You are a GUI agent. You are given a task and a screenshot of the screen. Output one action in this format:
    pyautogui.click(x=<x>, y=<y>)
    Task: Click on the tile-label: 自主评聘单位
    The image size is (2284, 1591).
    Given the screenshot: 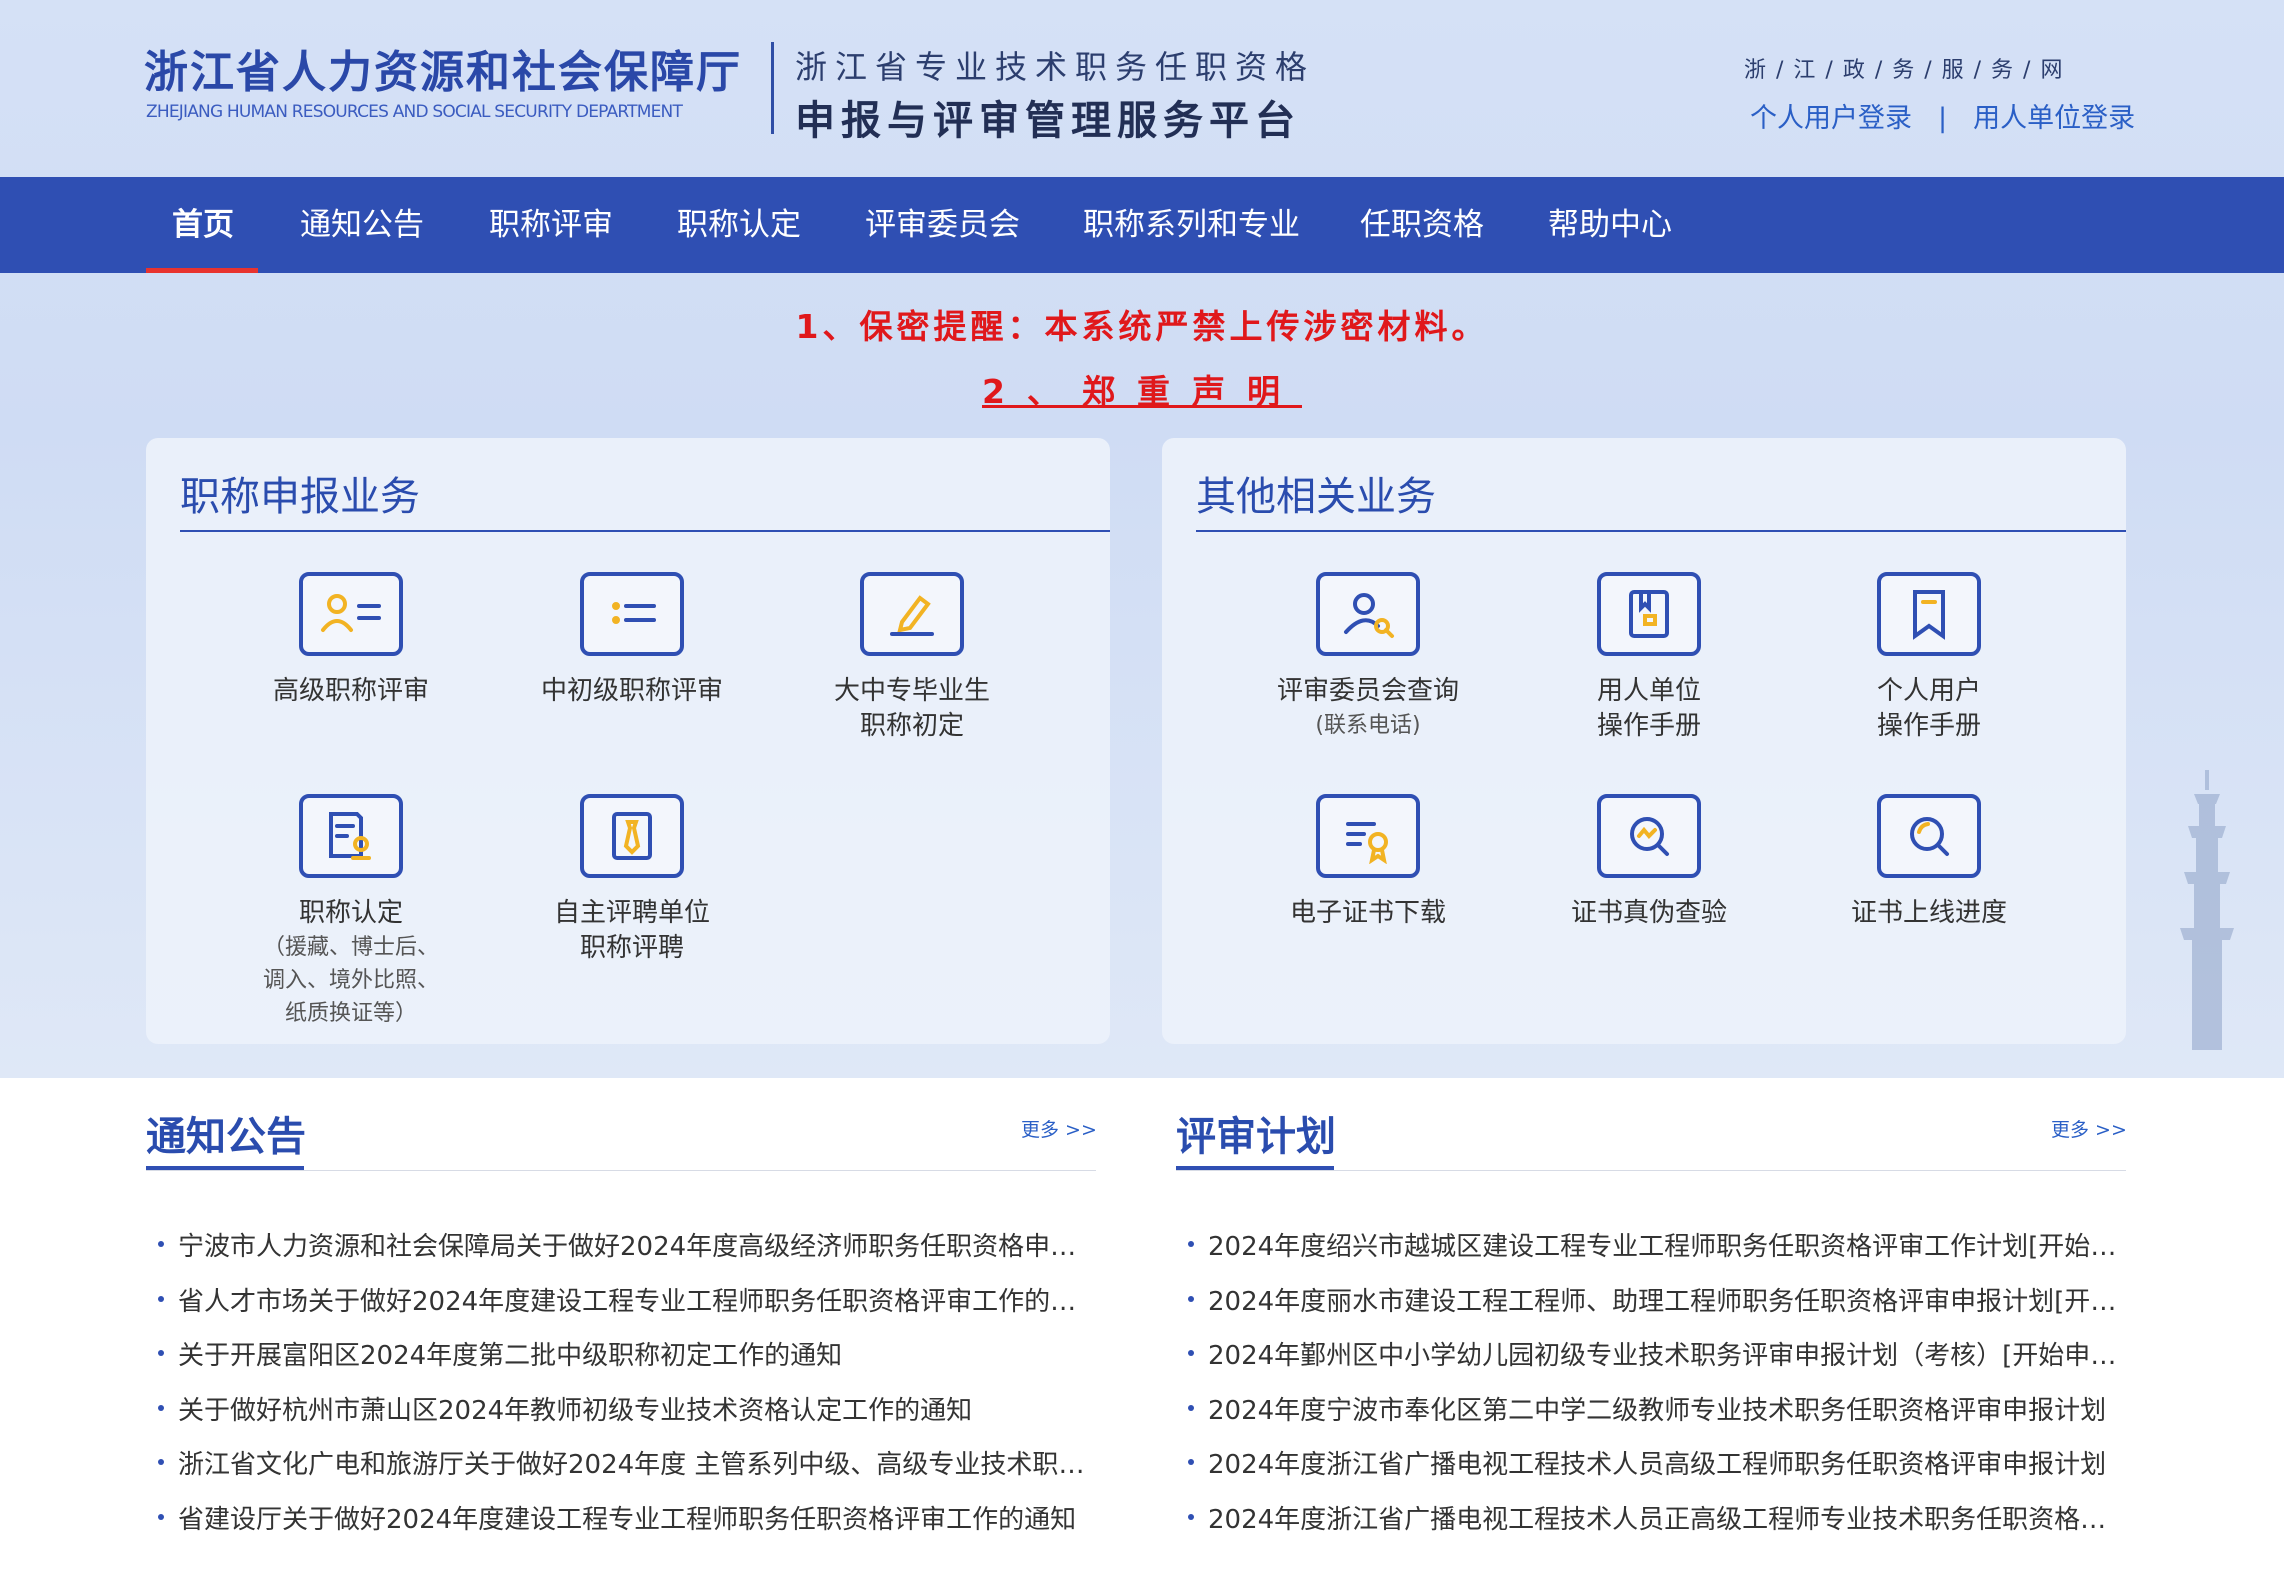 What is the action you would take?
    pyautogui.click(x=631, y=913)
    